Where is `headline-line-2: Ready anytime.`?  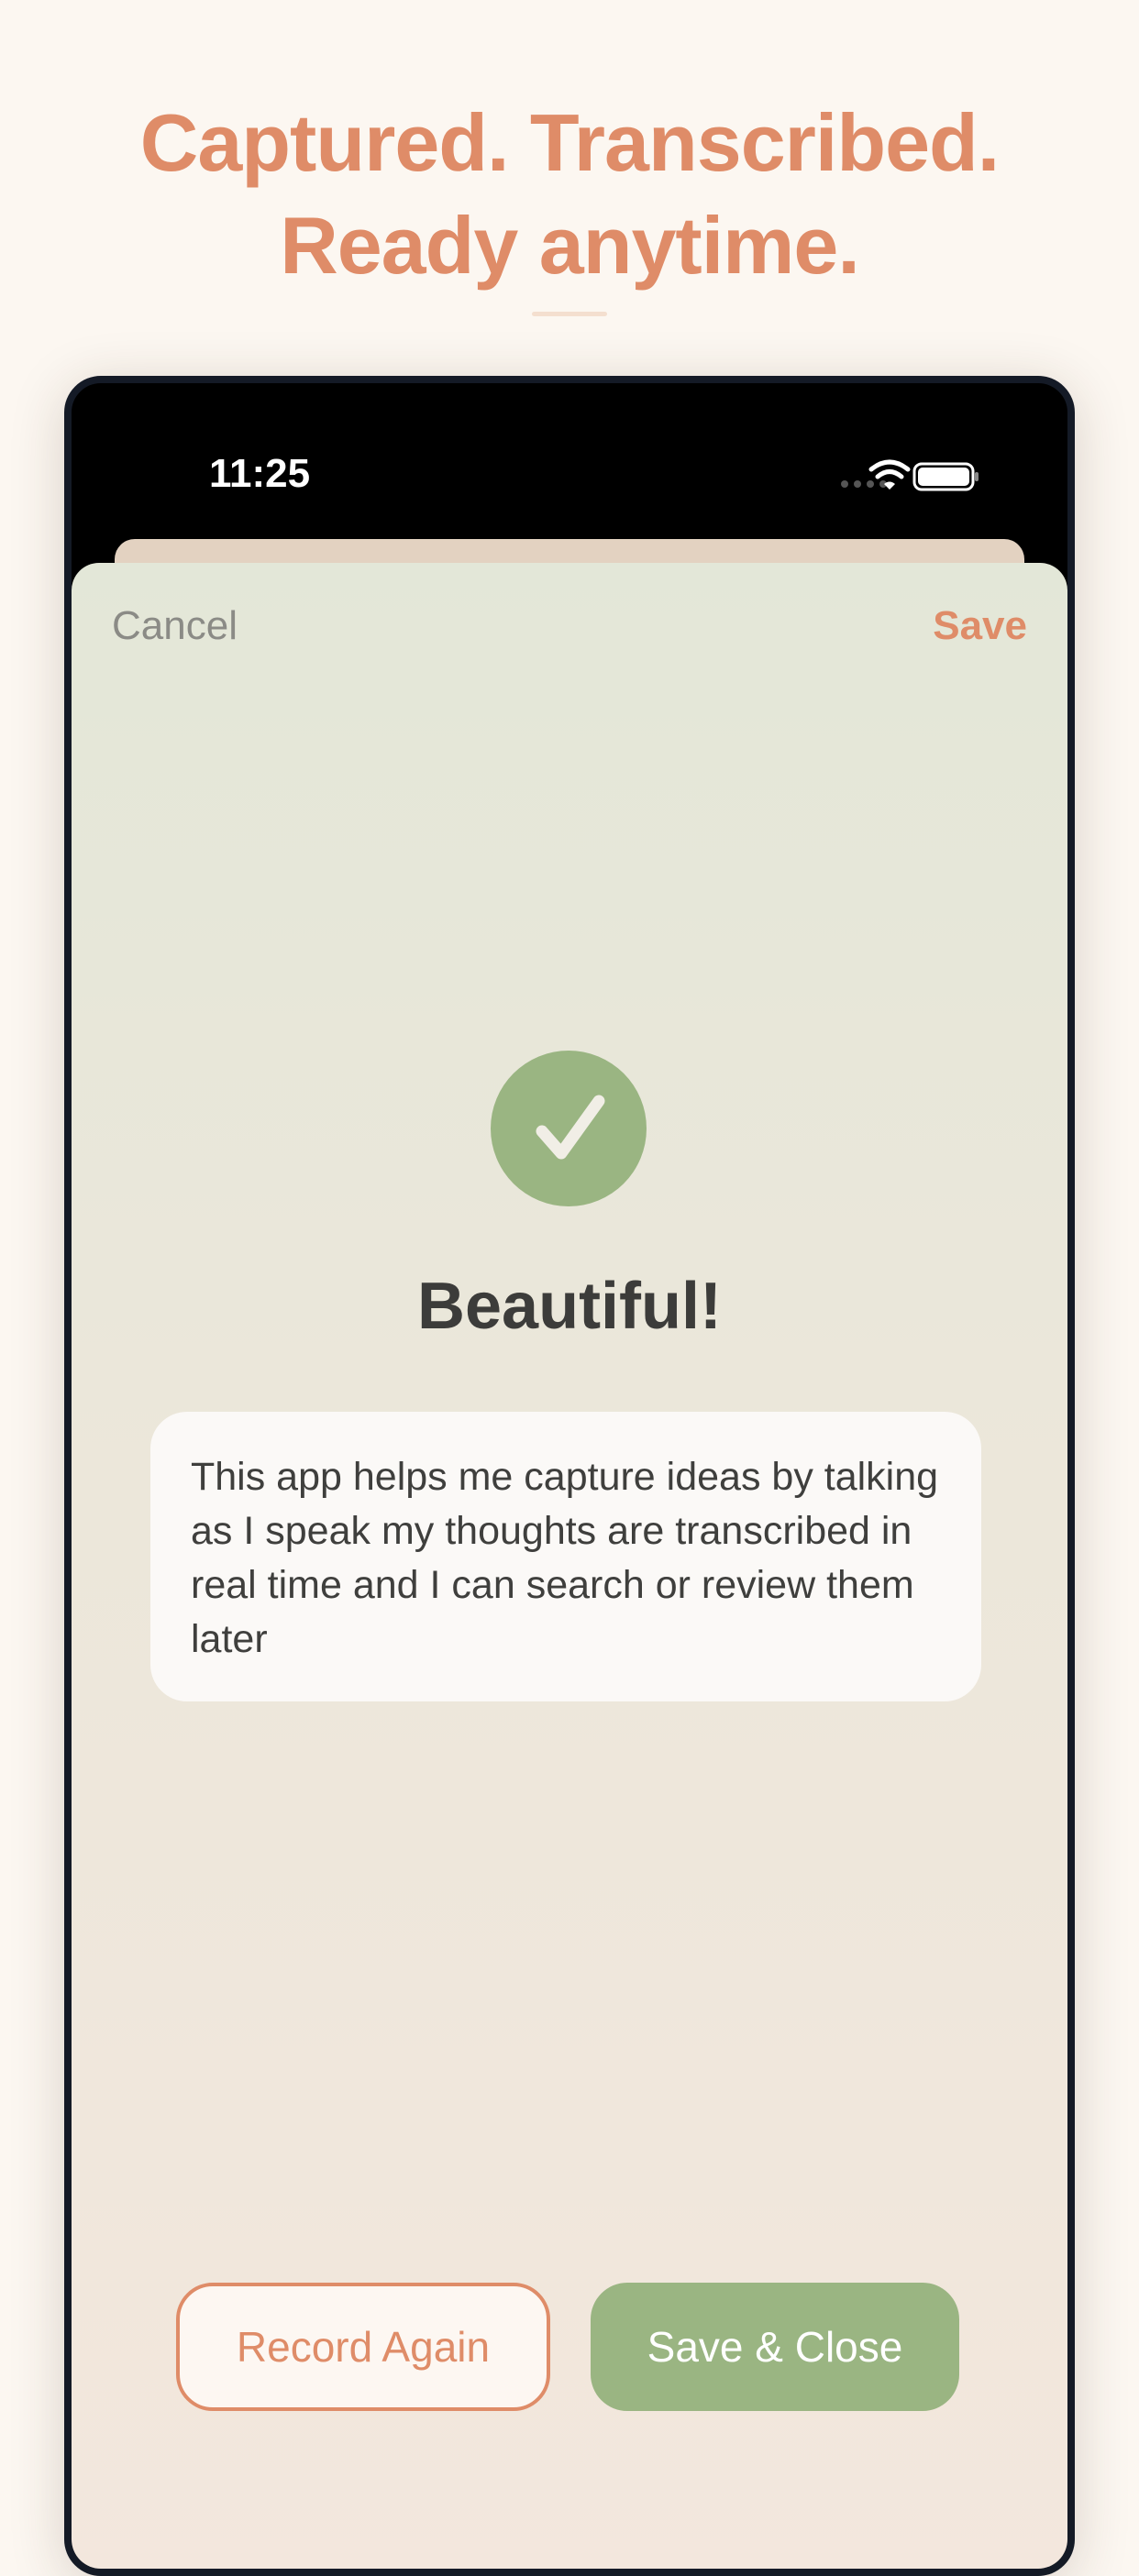
headline-line-2: Ready anytime. is located at coordinates (570, 246).